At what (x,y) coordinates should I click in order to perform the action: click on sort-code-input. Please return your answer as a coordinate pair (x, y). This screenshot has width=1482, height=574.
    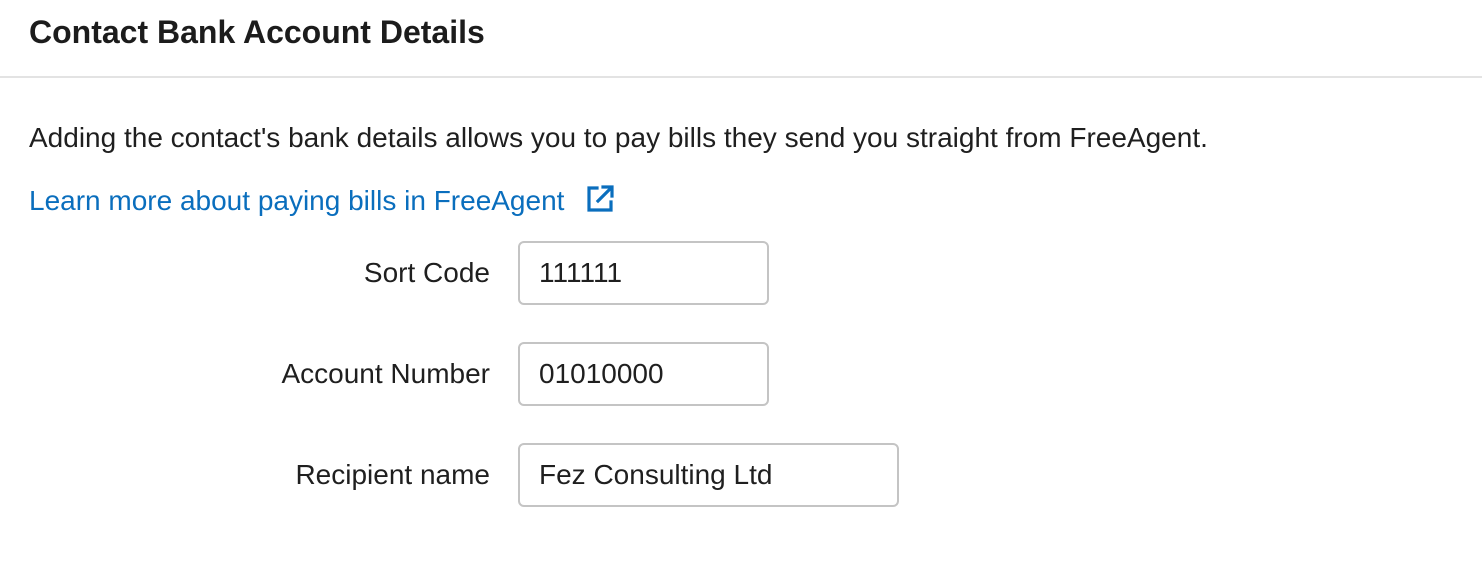
    Looking at the image, I should click on (643, 273).